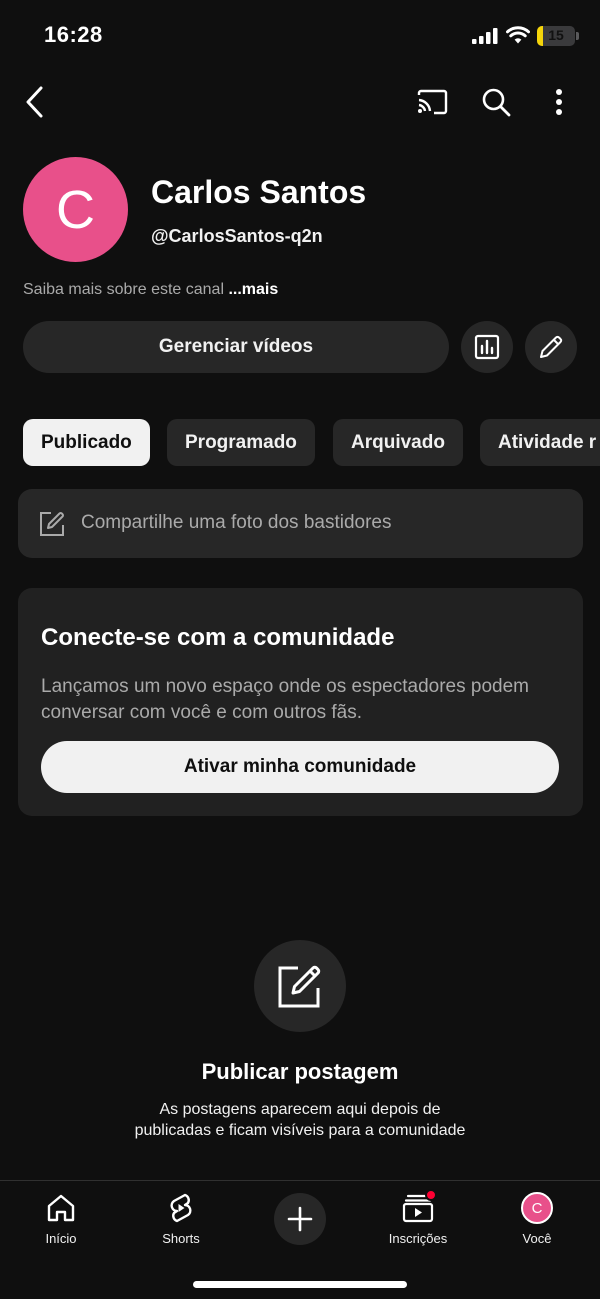  What do you see at coordinates (537, 1238) in the screenshot?
I see `nav-you-label: Você` at bounding box center [537, 1238].